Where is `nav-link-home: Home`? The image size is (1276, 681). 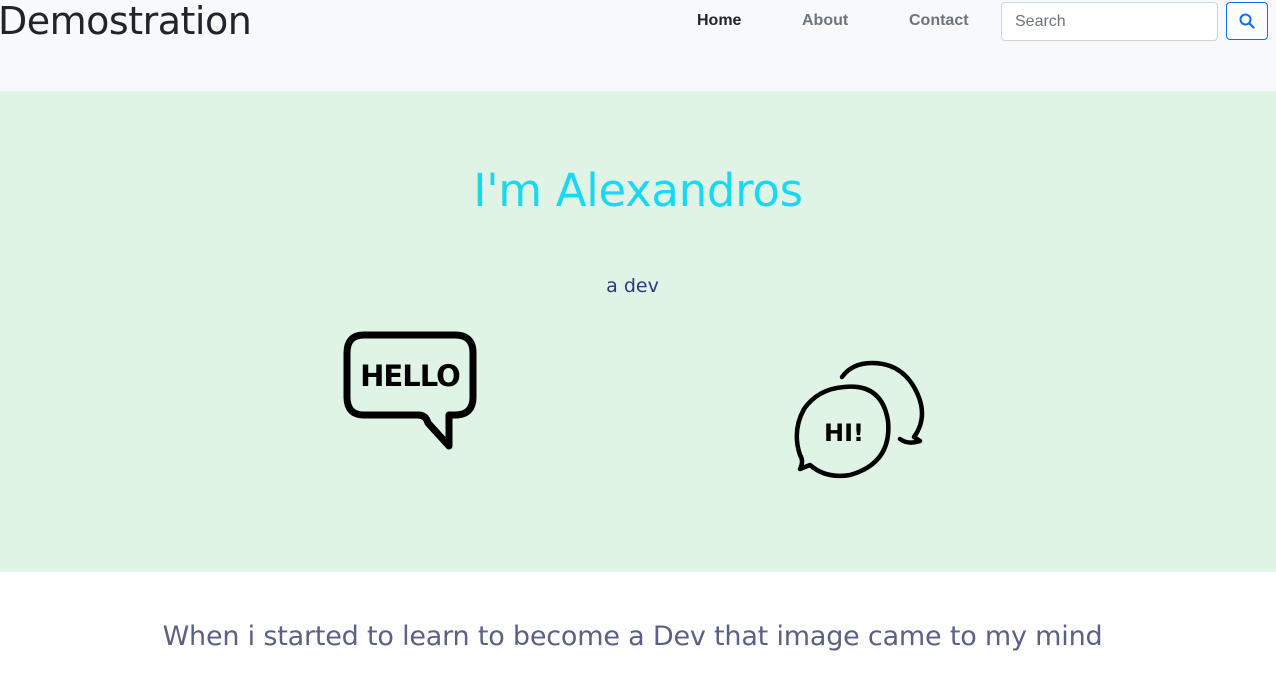 nav-link-home: Home is located at coordinates (719, 21).